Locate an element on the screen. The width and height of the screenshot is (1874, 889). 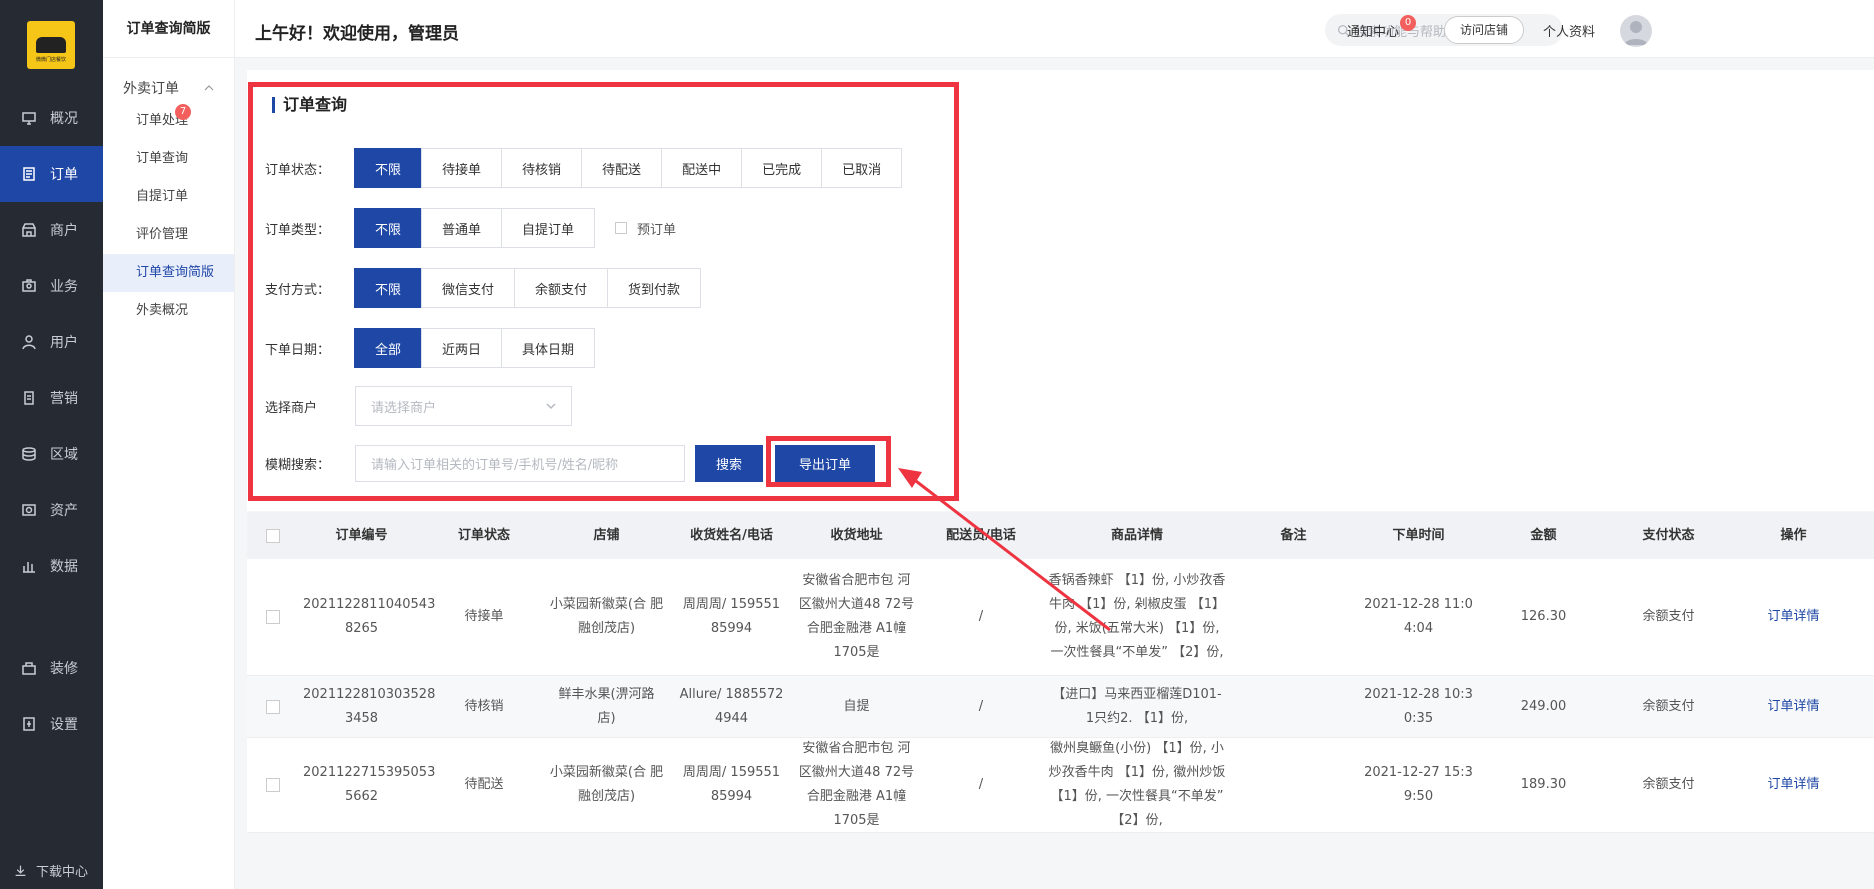
seg-option: 待配送 is located at coordinates (622, 168).